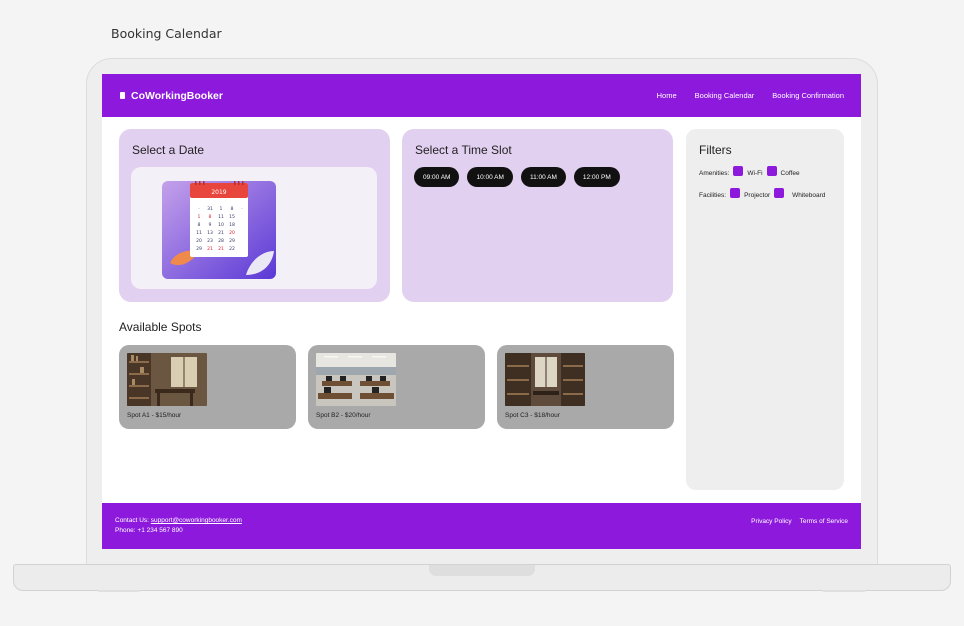 The width and height of the screenshot is (964, 626). Describe the element at coordinates (808, 95) in the screenshot. I see `nav-link-booking-confirmation: Booking Confirmation` at that location.